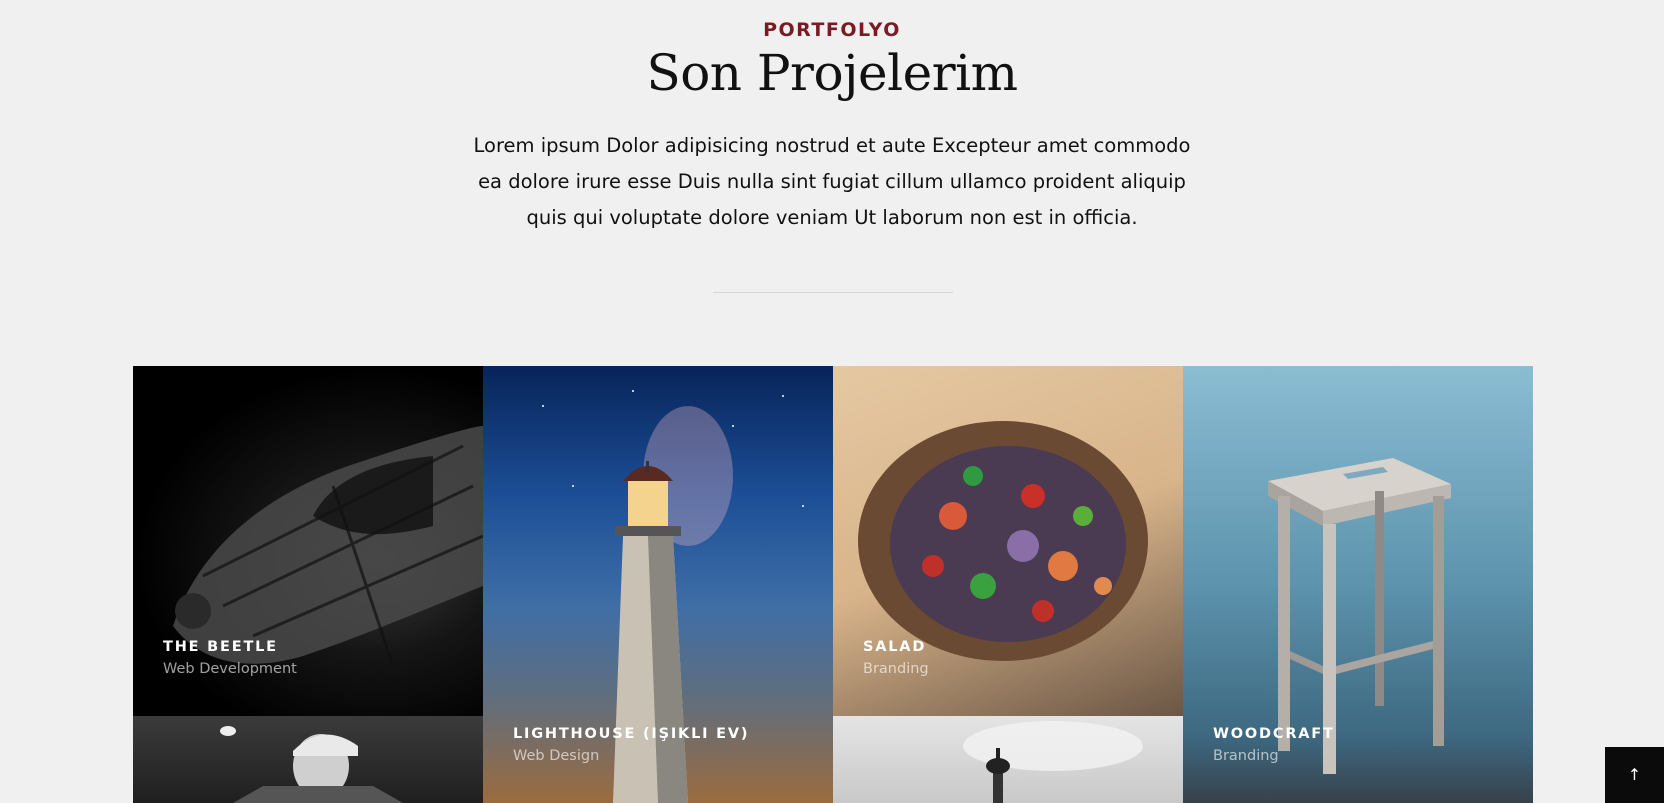  I want to click on portfolio-item-title: THE BEETLE, so click(220, 647).